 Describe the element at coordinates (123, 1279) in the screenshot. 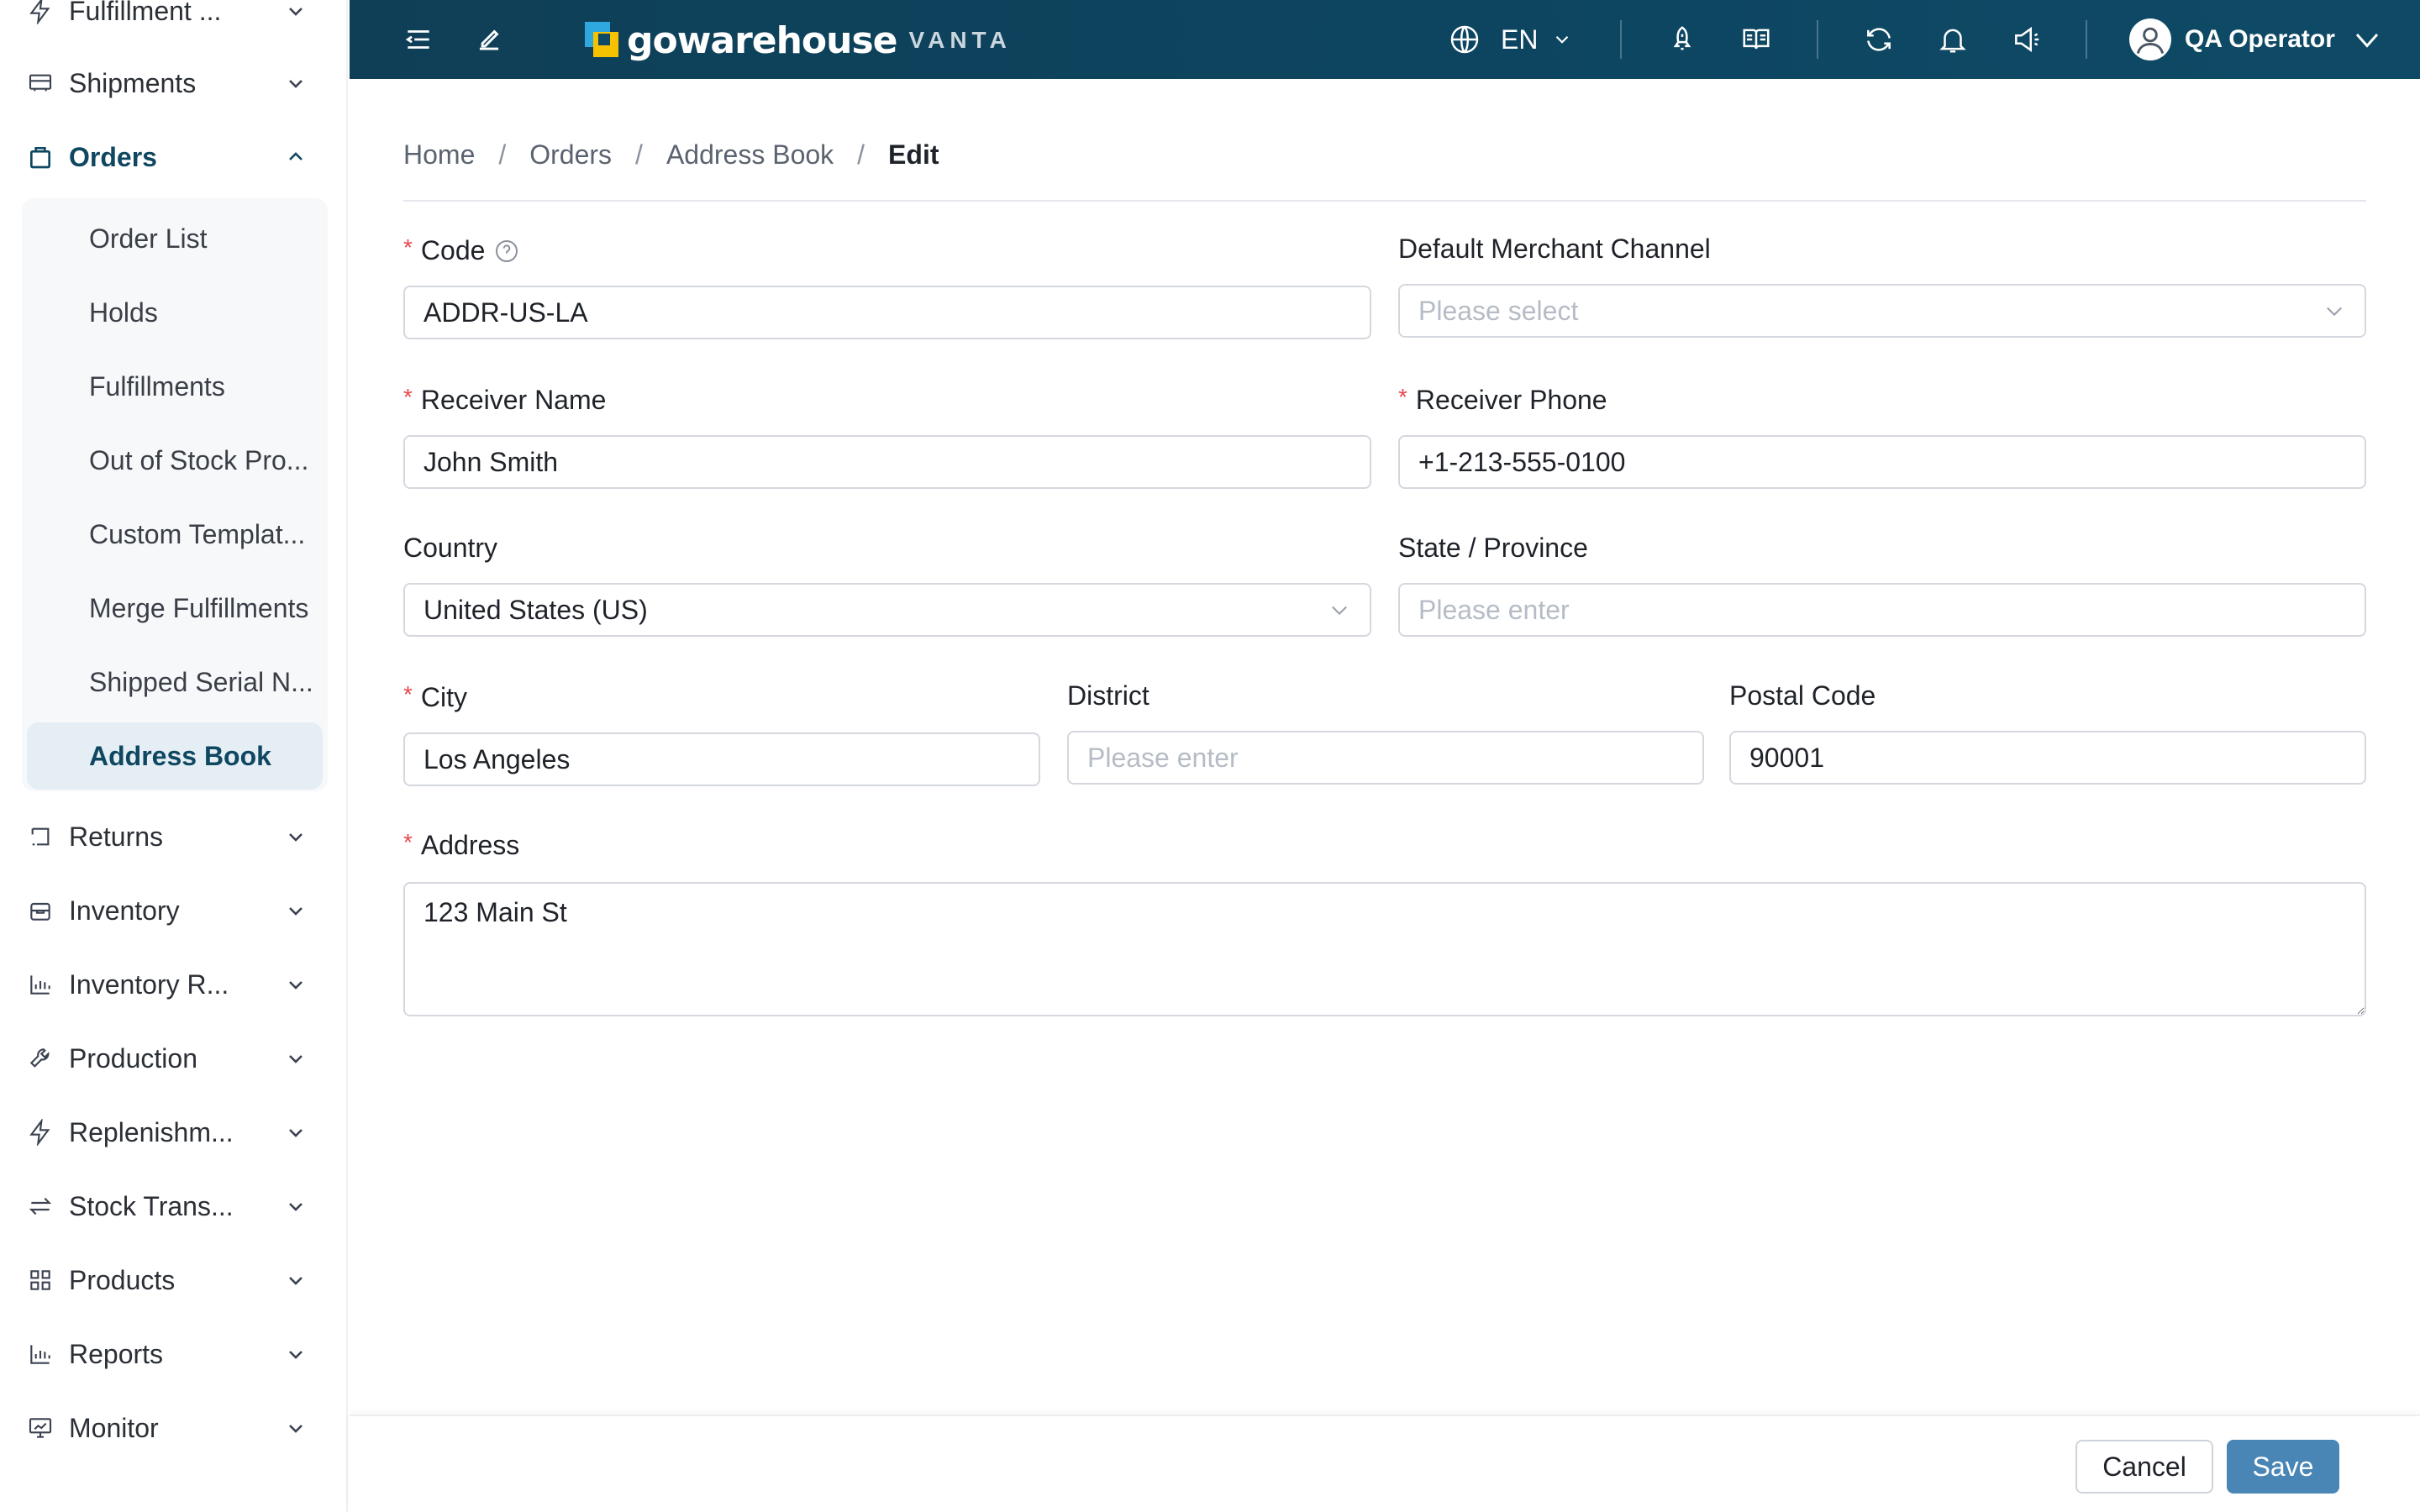

I see `sidebar-item-label: Products` at that location.